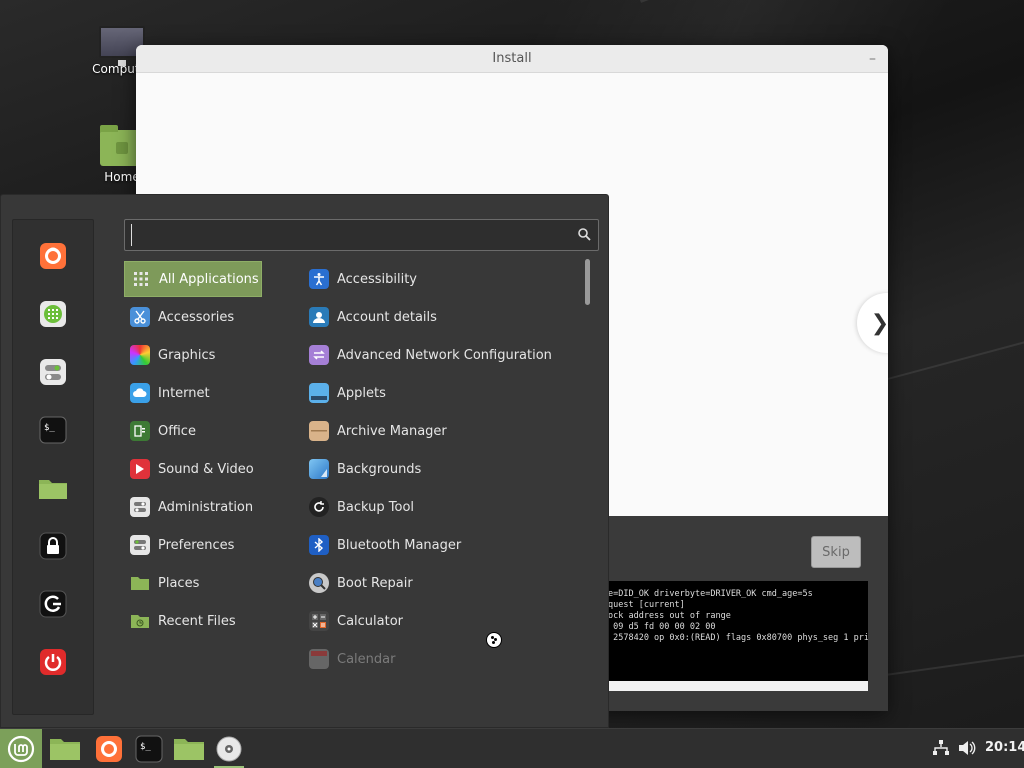  I want to click on recent-files-icon, so click(140, 621).